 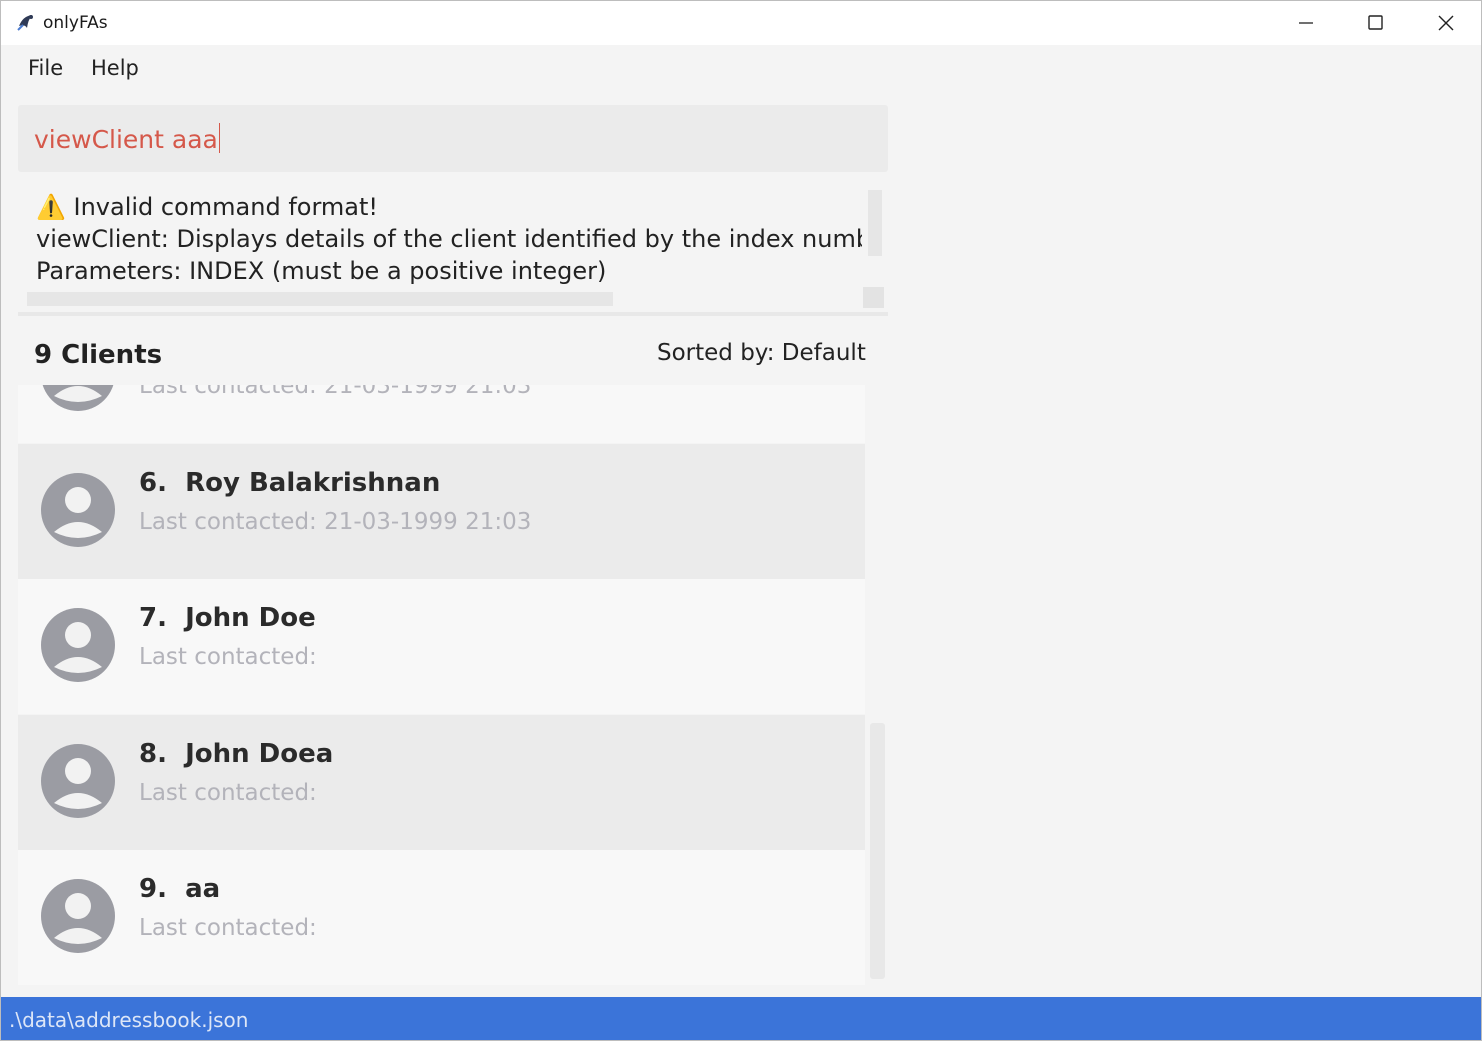 I want to click on title-bar: onlyFAs, so click(x=741, y=23).